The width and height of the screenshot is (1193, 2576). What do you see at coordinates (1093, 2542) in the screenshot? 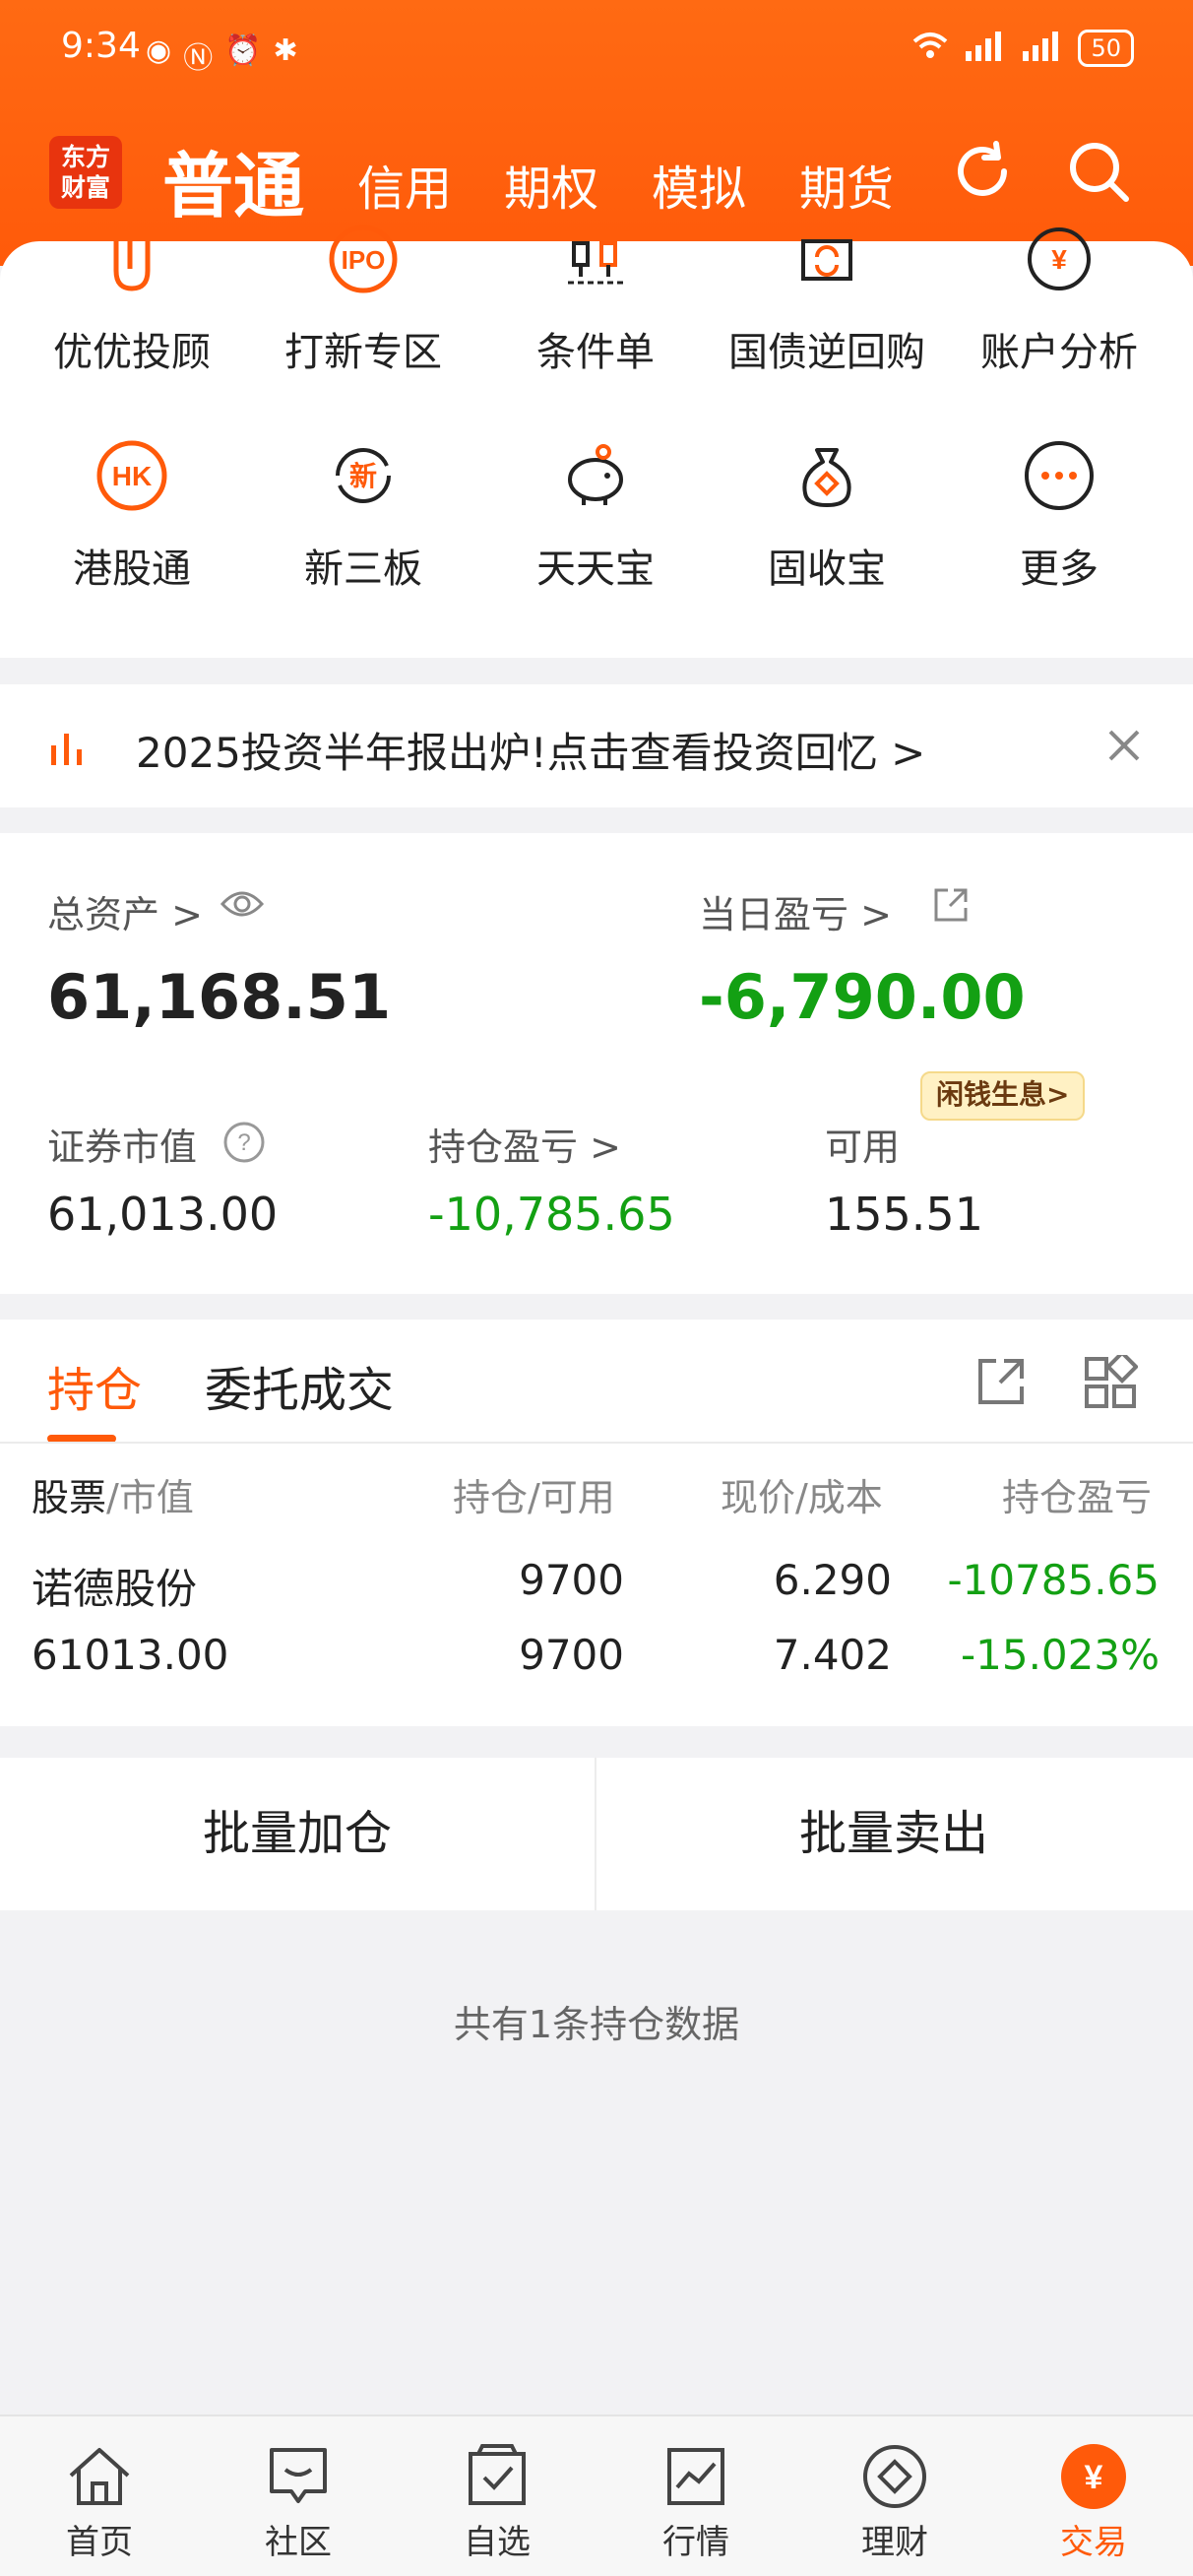
I see `nav-label: 交易` at bounding box center [1093, 2542].